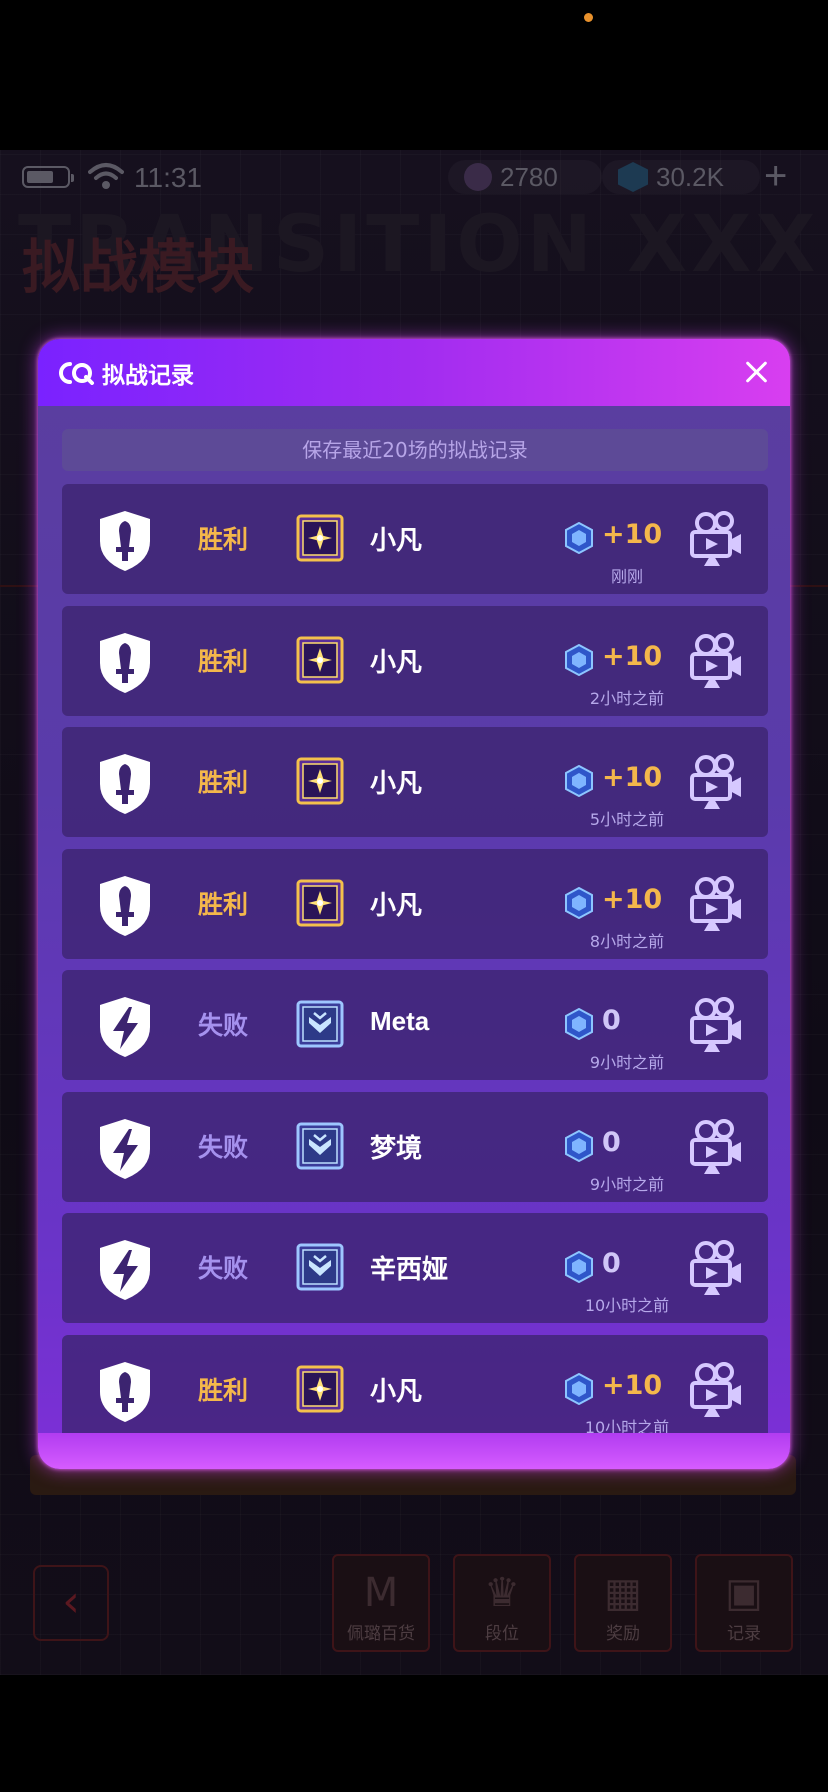 The width and height of the screenshot is (828, 1792). Describe the element at coordinates (690, 176) in the screenshot. I see `gem-amount: 30.2K` at that location.